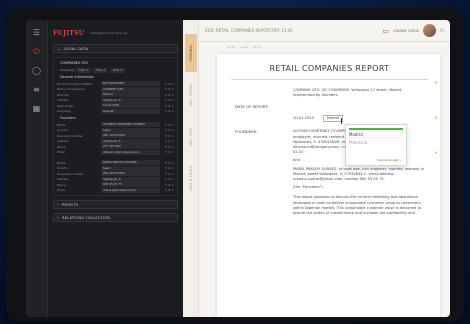  Describe the element at coordinates (191, 137) in the screenshot. I see `tab-doc-text: DOC. TEXT` at that location.